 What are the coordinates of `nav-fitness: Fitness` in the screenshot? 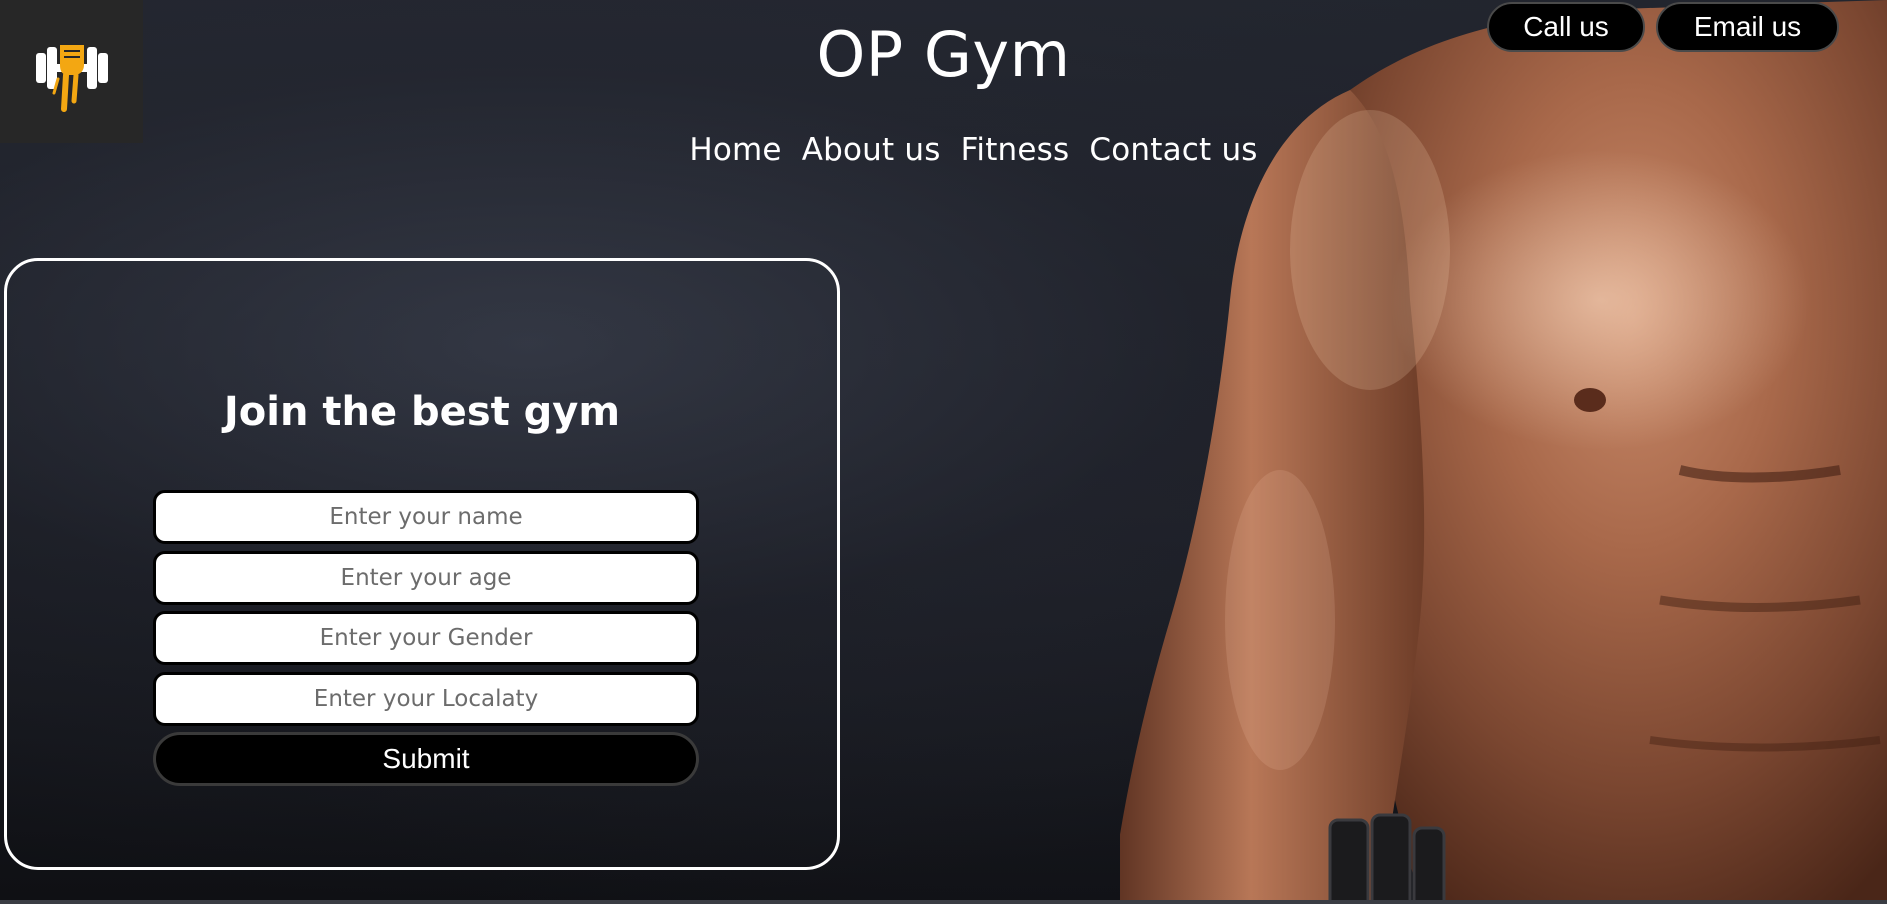 It's located at (1015, 150).